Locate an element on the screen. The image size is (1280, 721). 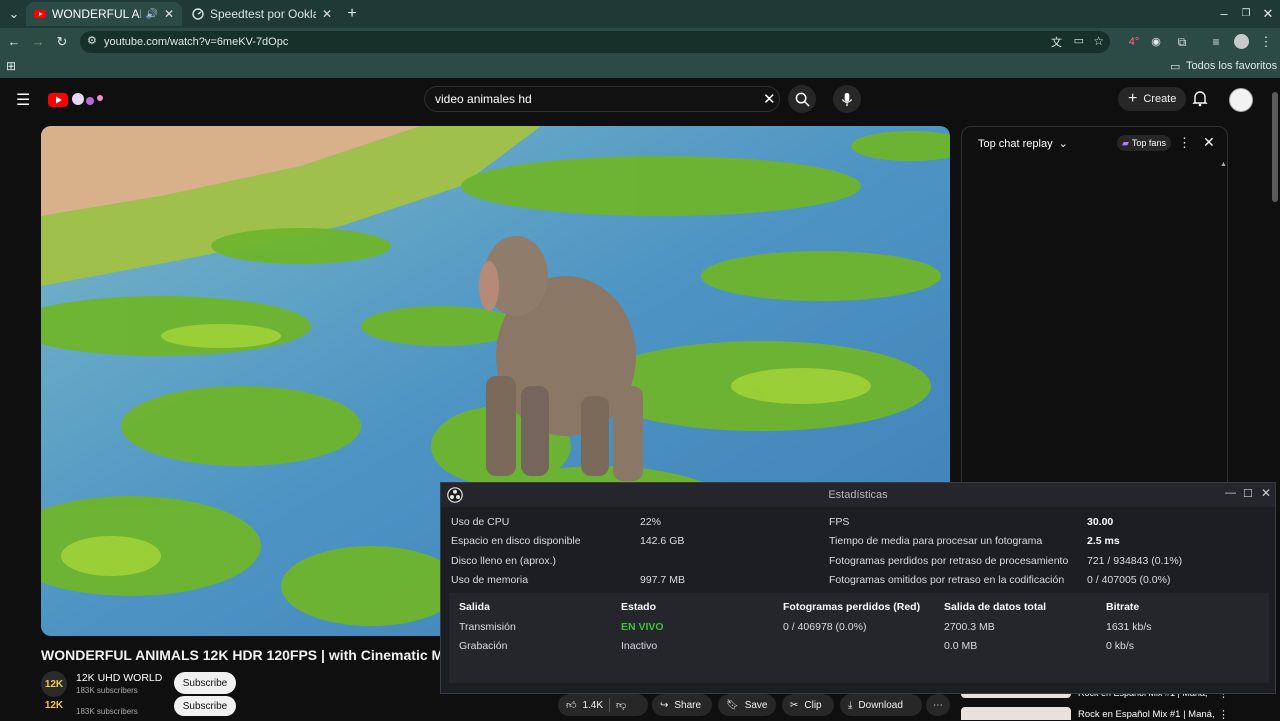
url-text: youtube.com/watch?v=6meKV-7dOpc is located at coordinates (196, 42).